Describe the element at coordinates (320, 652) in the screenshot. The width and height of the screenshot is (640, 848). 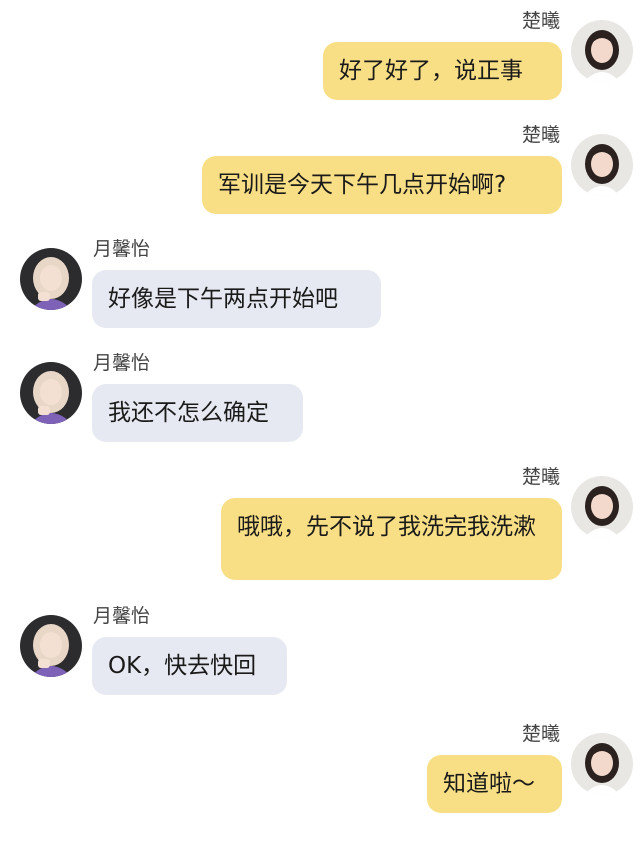
I see `message-row: 月馨怡 OK，快去快回` at that location.